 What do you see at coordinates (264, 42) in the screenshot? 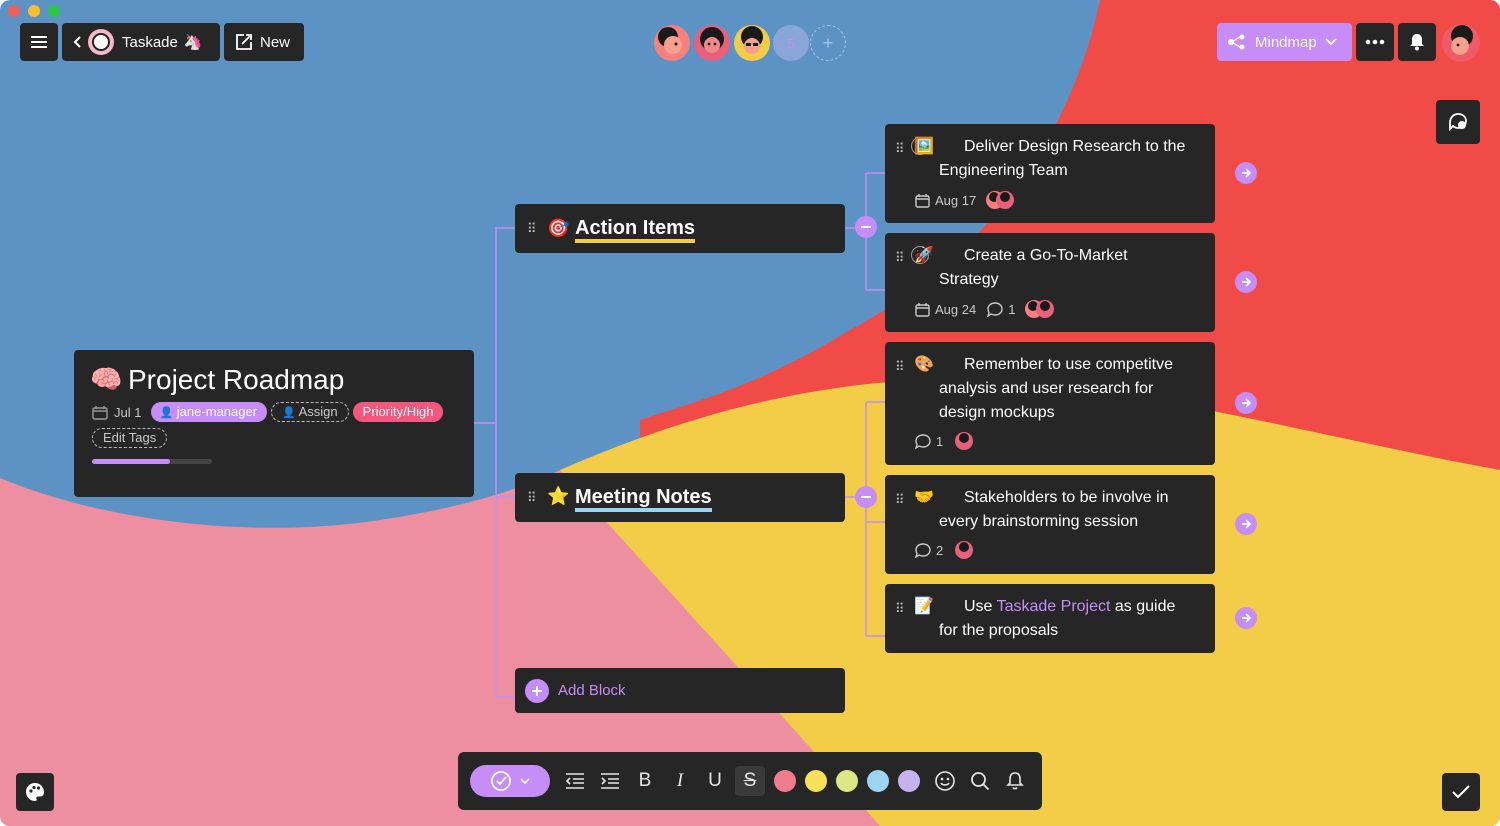
I see `new-button: New` at bounding box center [264, 42].